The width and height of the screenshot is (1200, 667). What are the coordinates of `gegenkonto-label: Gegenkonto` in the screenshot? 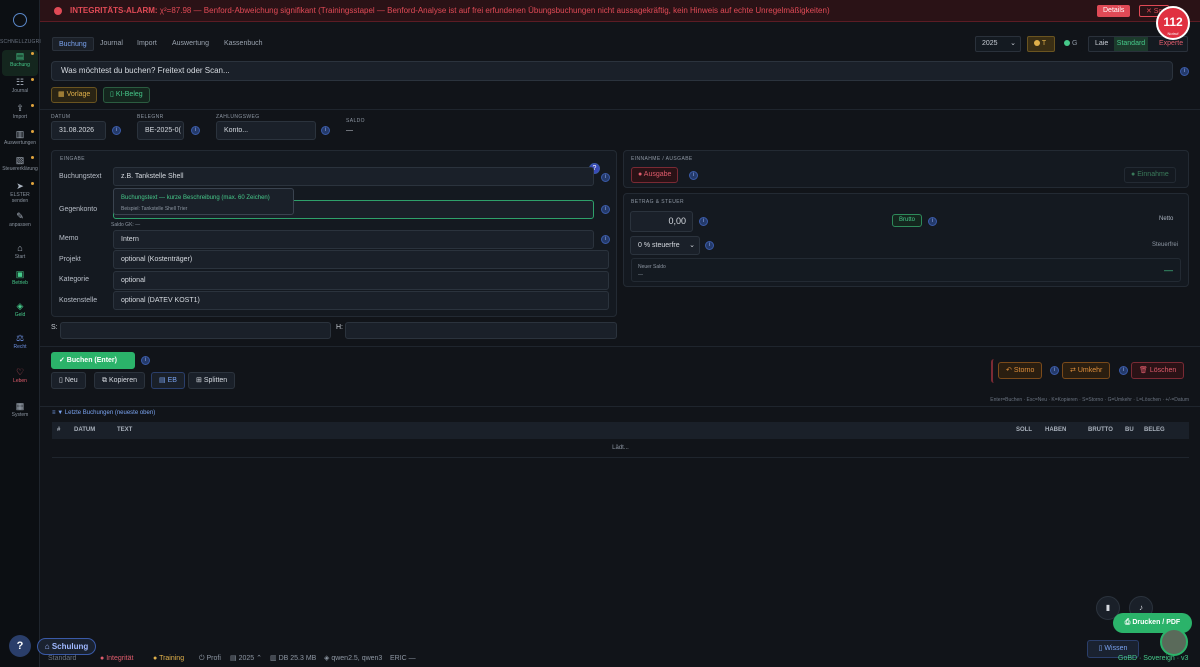 It's located at (78, 209).